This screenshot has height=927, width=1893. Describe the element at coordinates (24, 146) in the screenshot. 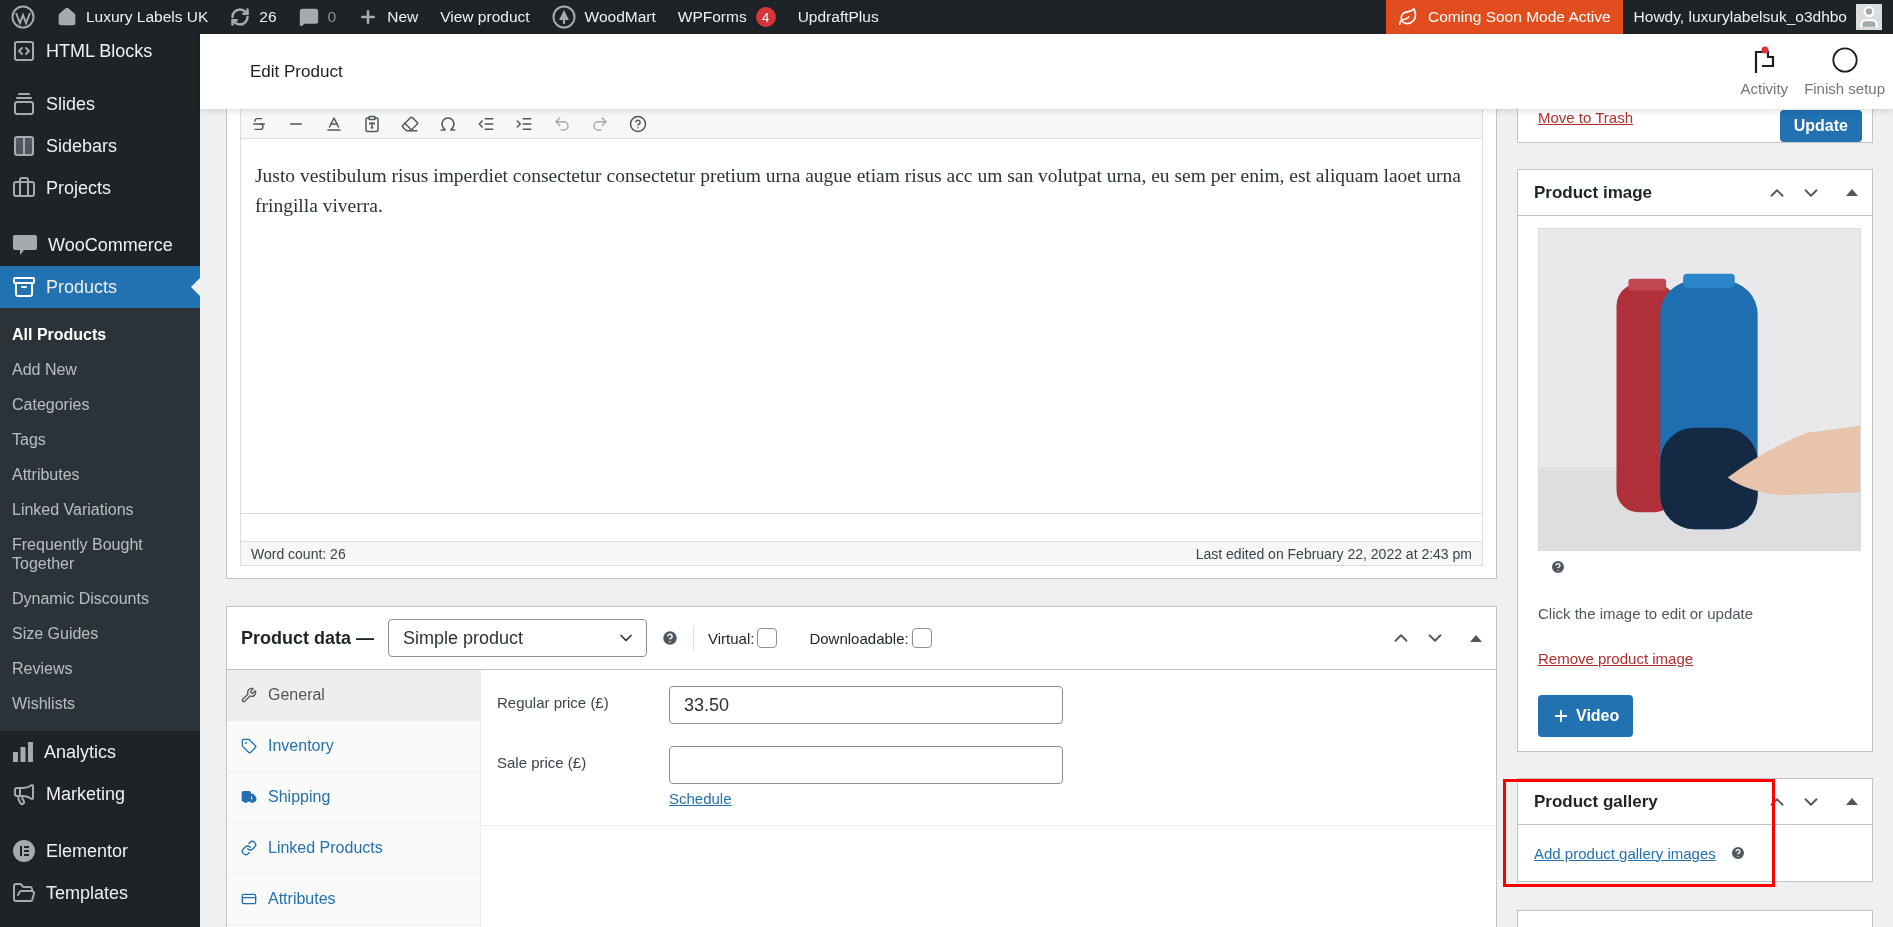

I see `columns-icon` at that location.